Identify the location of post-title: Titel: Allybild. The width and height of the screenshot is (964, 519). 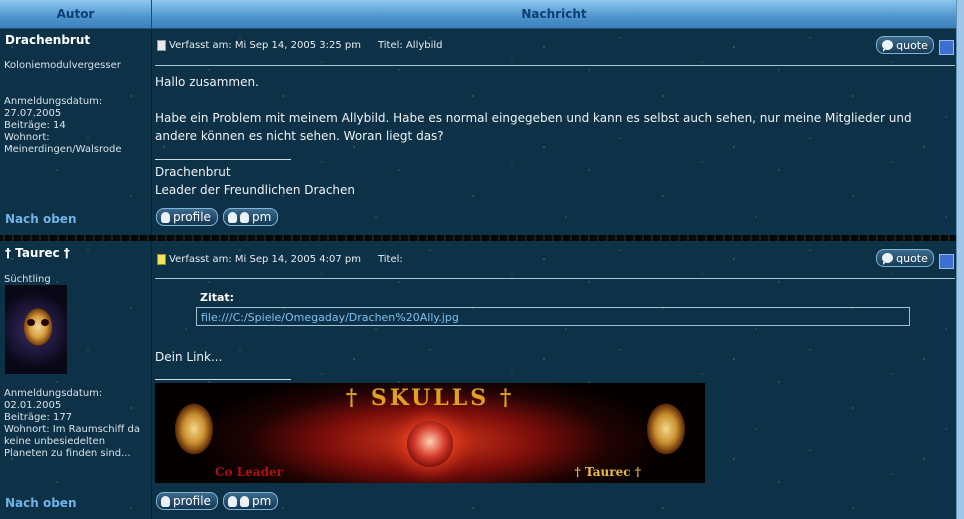
(410, 45).